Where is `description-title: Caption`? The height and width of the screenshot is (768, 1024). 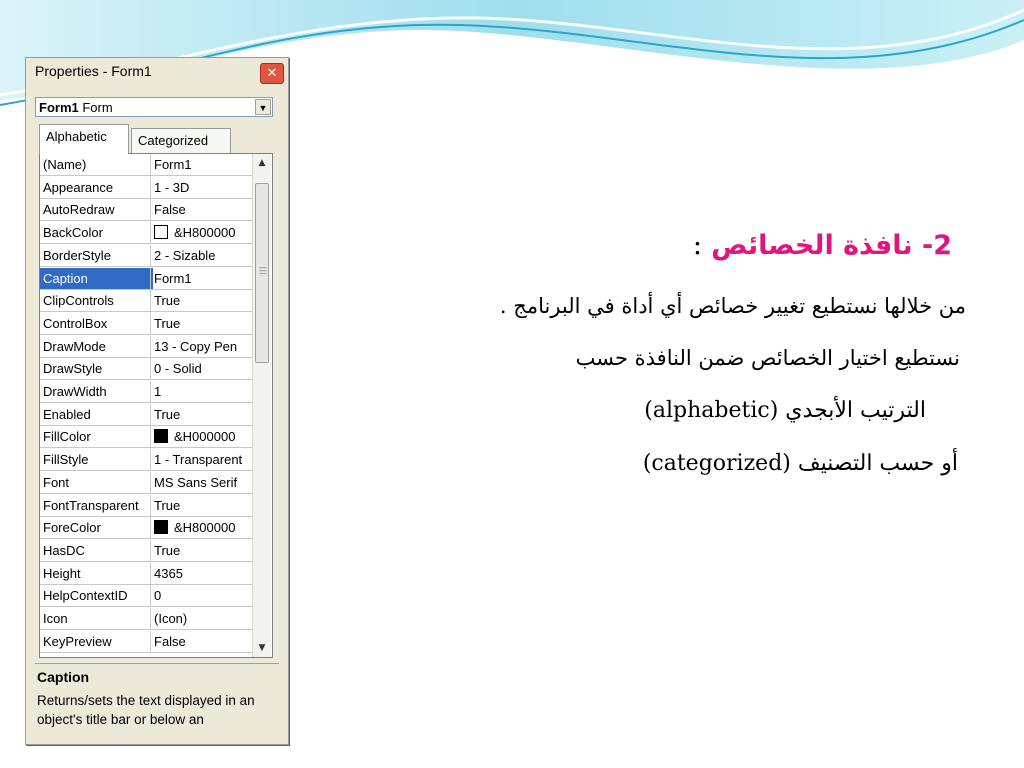
description-title: Caption is located at coordinates (63, 677).